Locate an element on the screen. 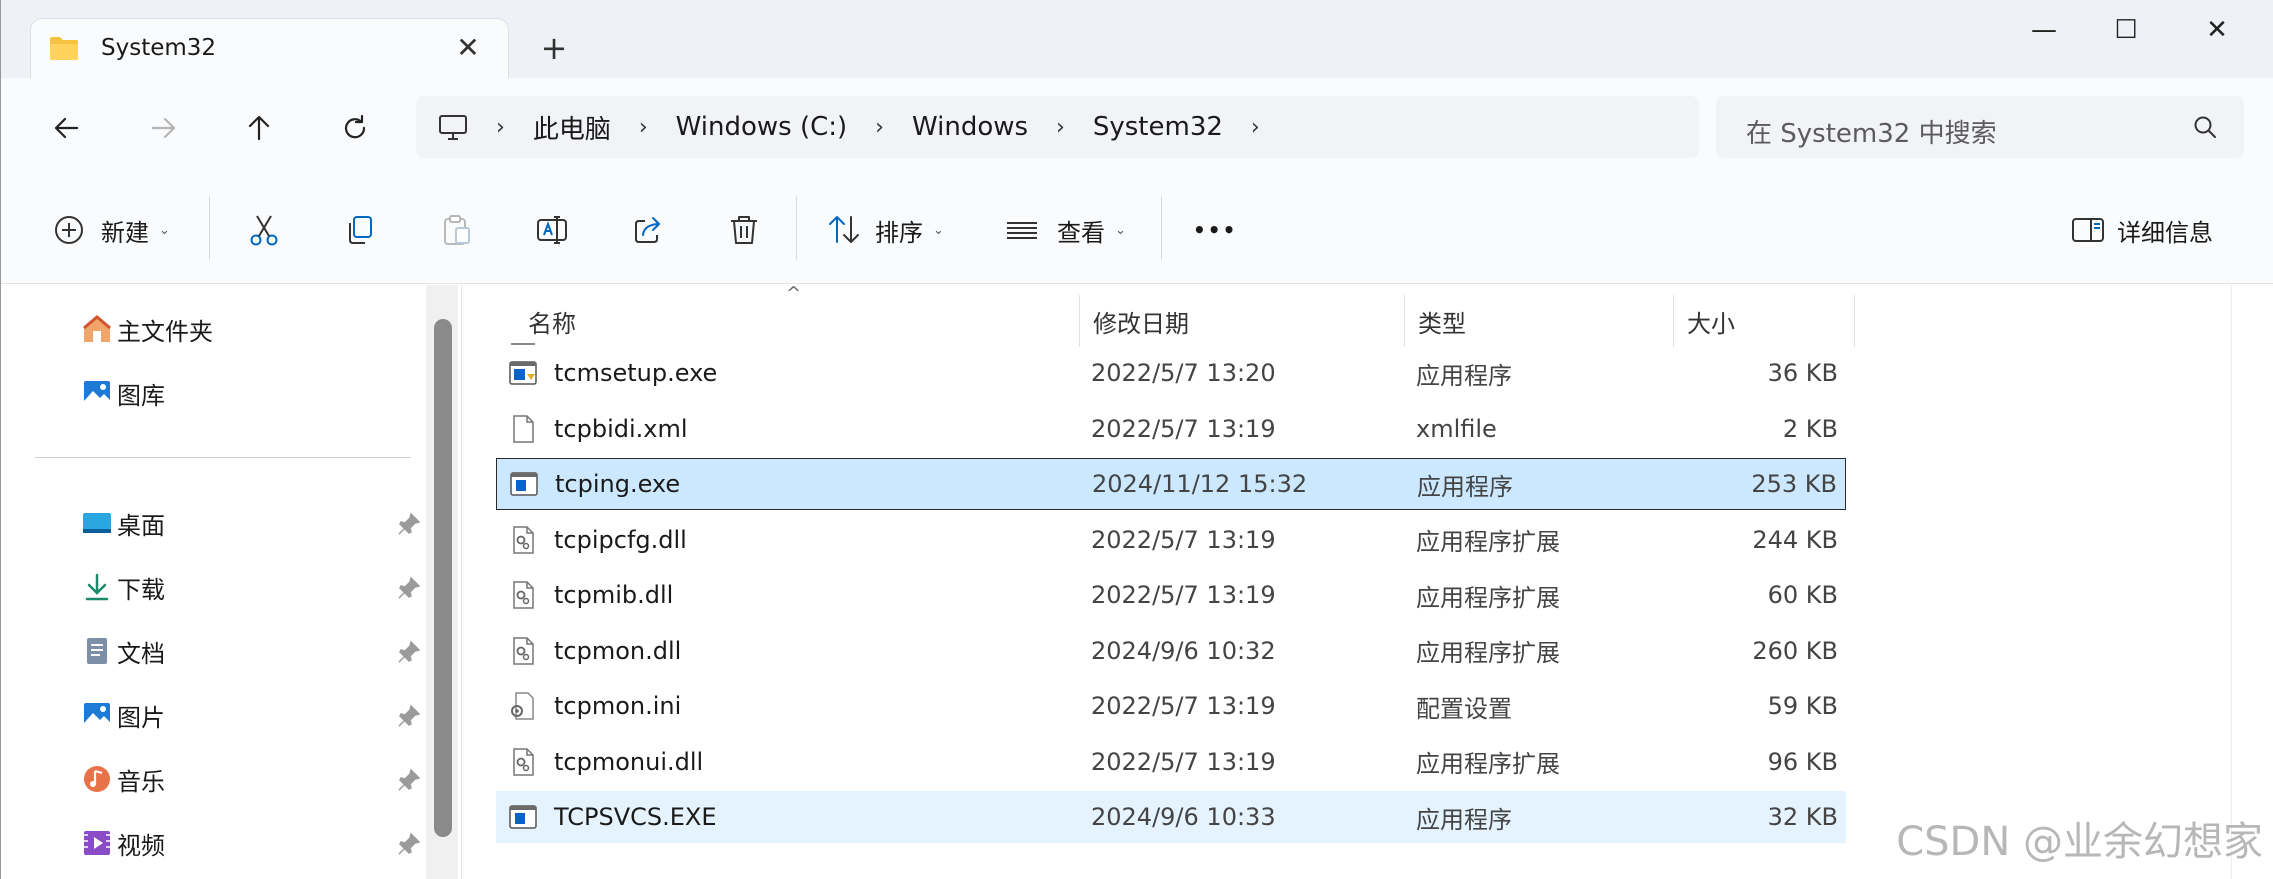  details-pane-button: 详细信息 is located at coordinates (2142, 230).